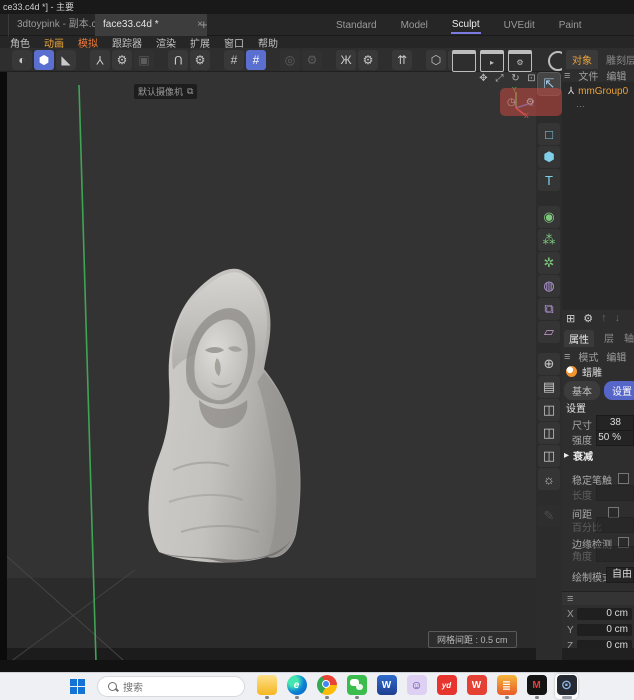 Image resolution: width=634 pixels, height=700 pixels. What do you see at coordinates (549, 263) in the screenshot?
I see `generator-icon: ✲` at bounding box center [549, 263].